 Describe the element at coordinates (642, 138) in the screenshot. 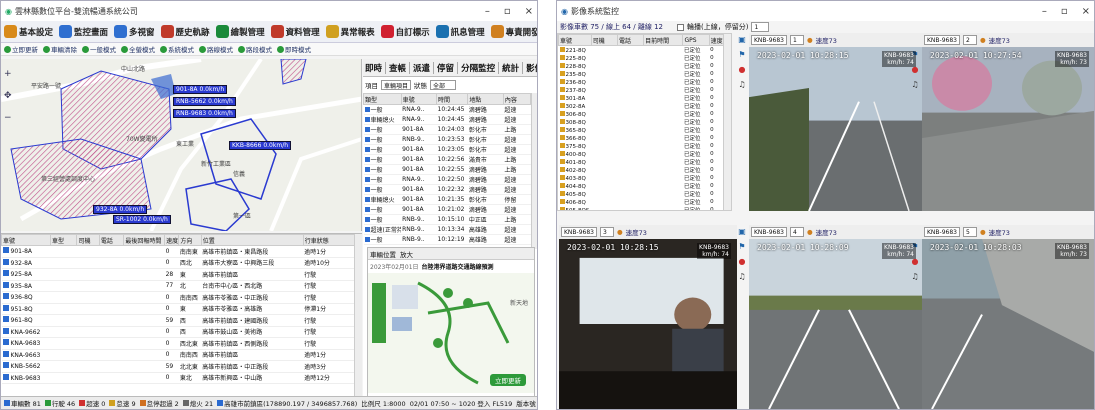

I see `list-item: 366-8Q 已定位 0` at that location.